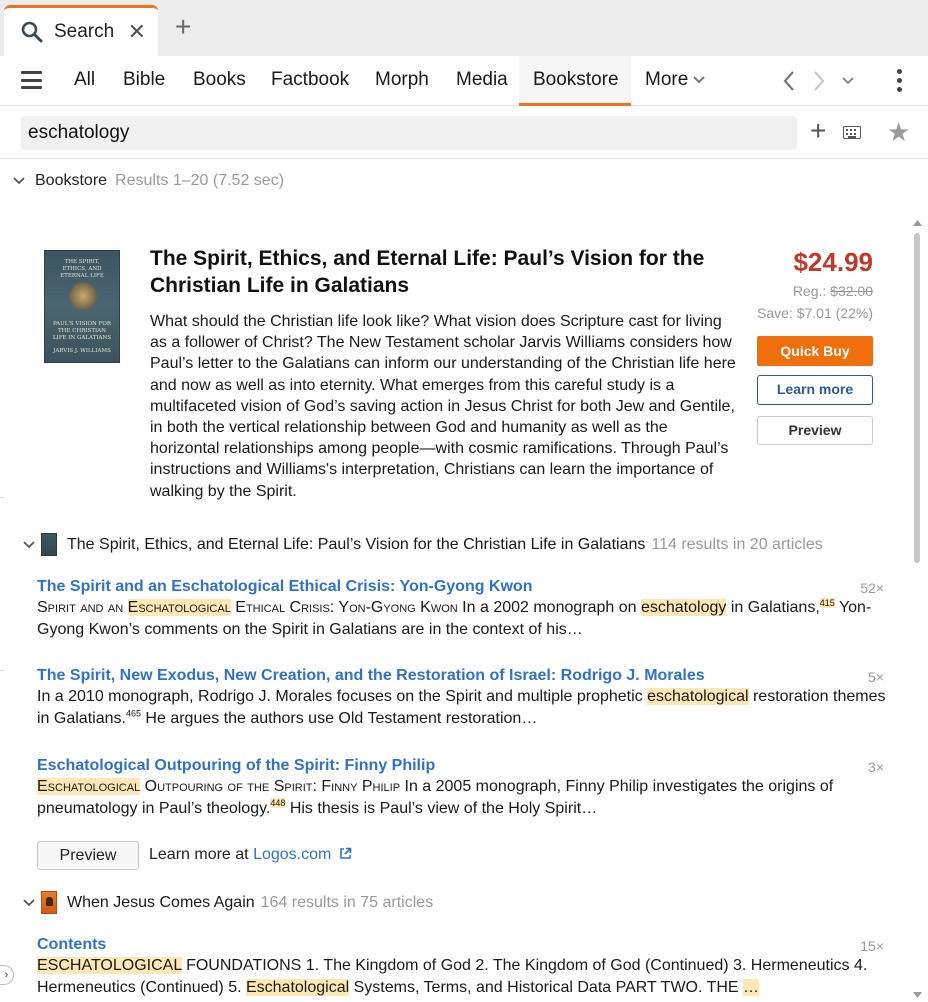 The height and width of the screenshot is (1002, 928). What do you see at coordinates (818, 131) in the screenshot?
I see `add-search-term-icon: +` at bounding box center [818, 131].